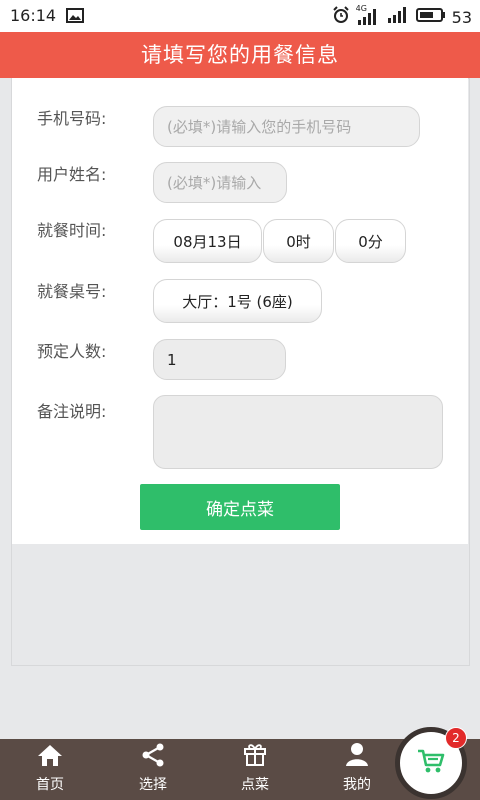  Describe the element at coordinates (33, 15) in the screenshot. I see `status-time: 16:14` at that location.